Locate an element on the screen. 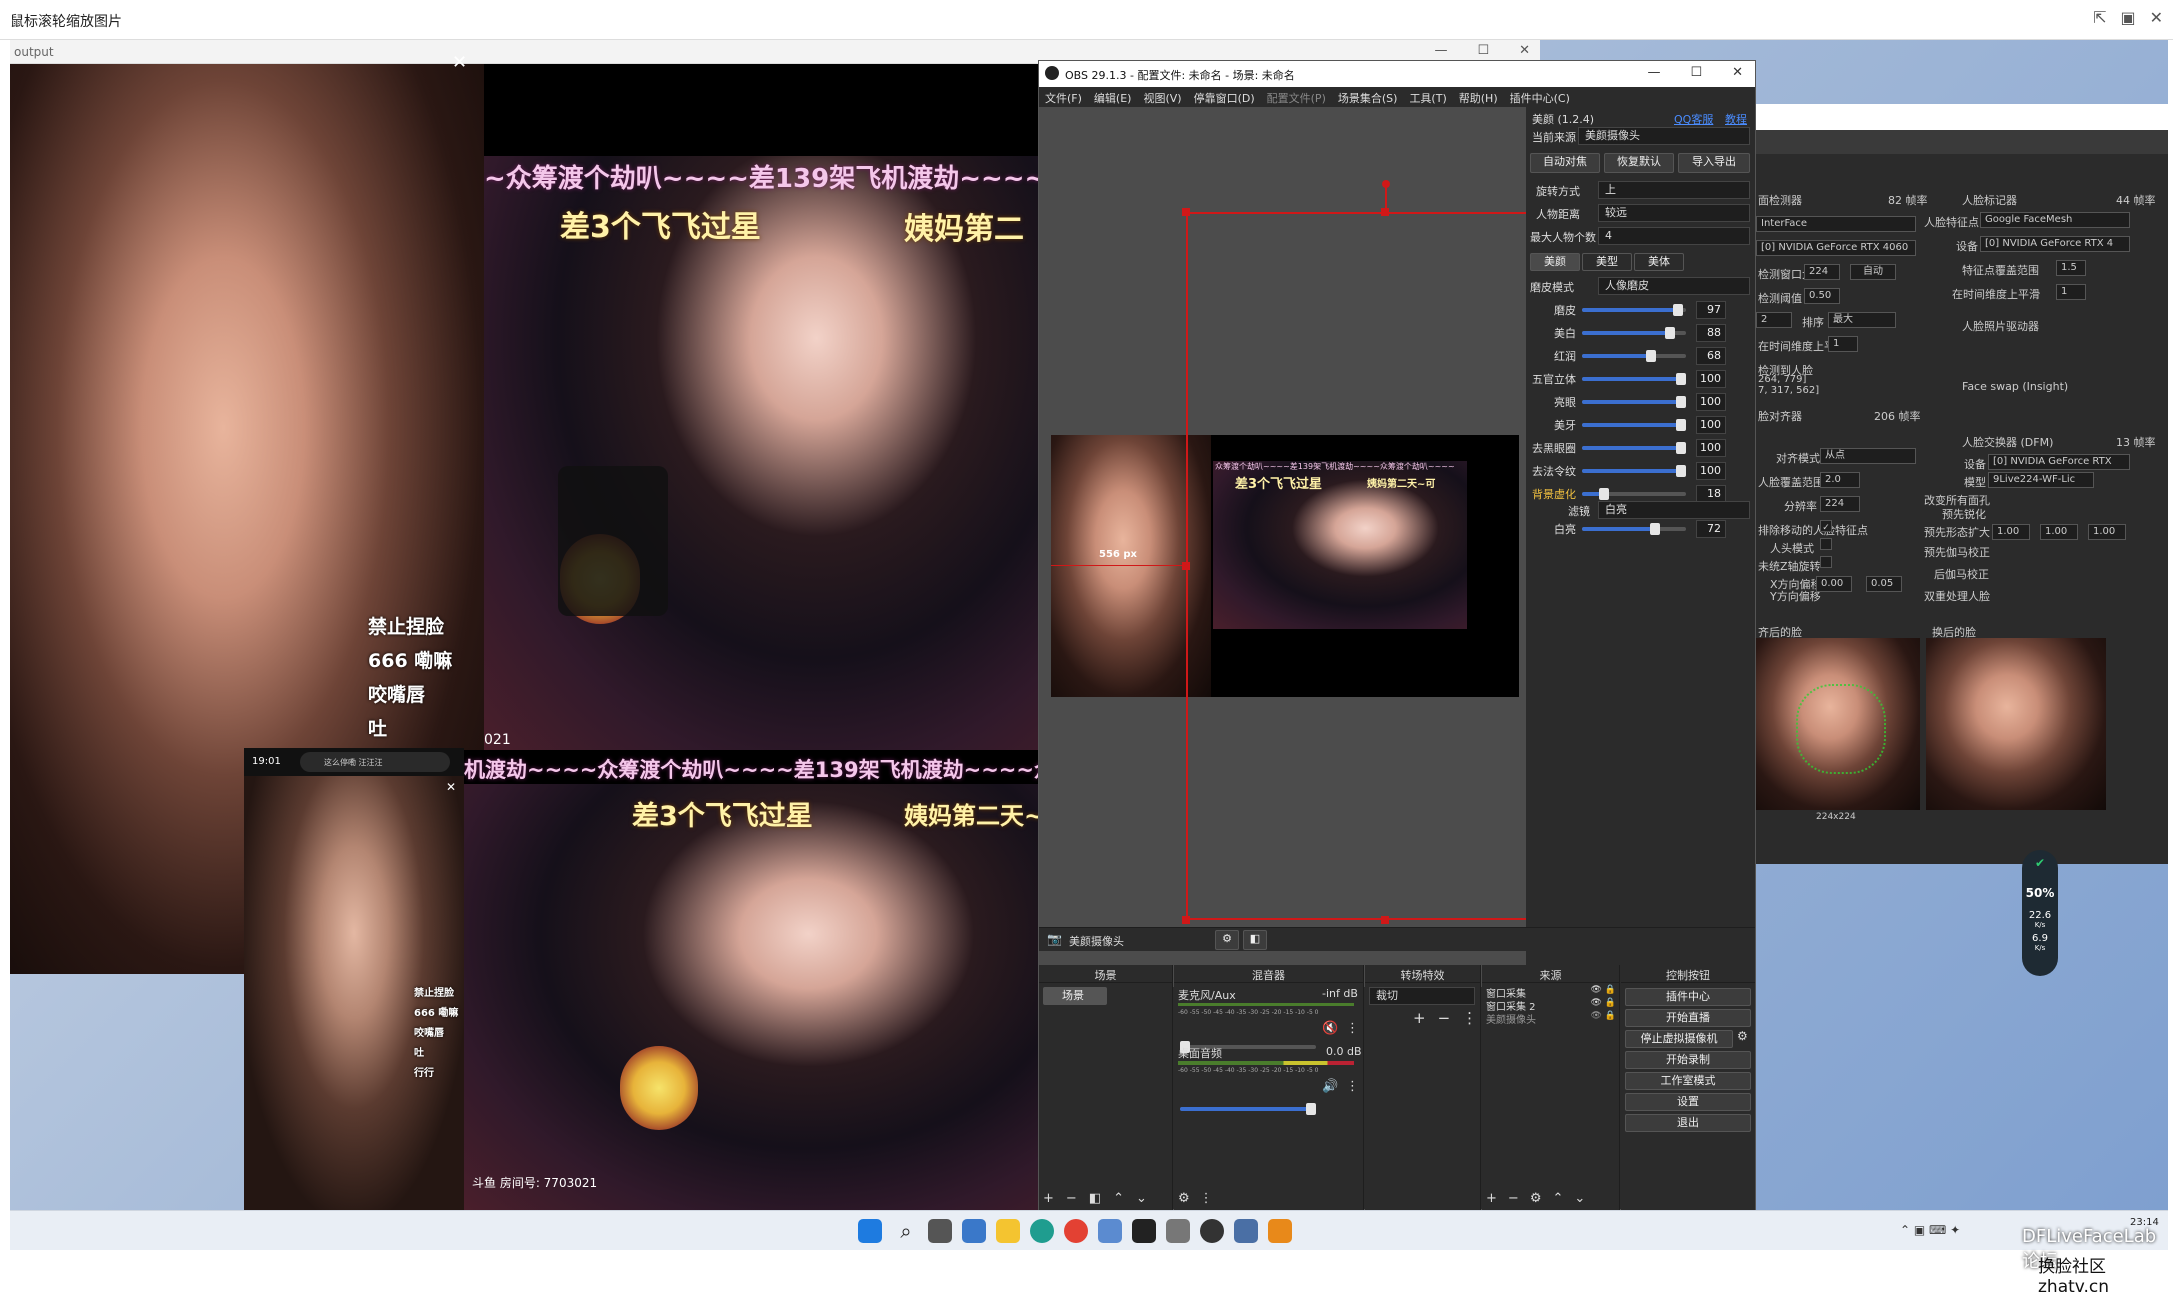 Image resolution: width=2173 pixels, height=1297 pixels. rotate-select: 上 is located at coordinates (1674, 190).